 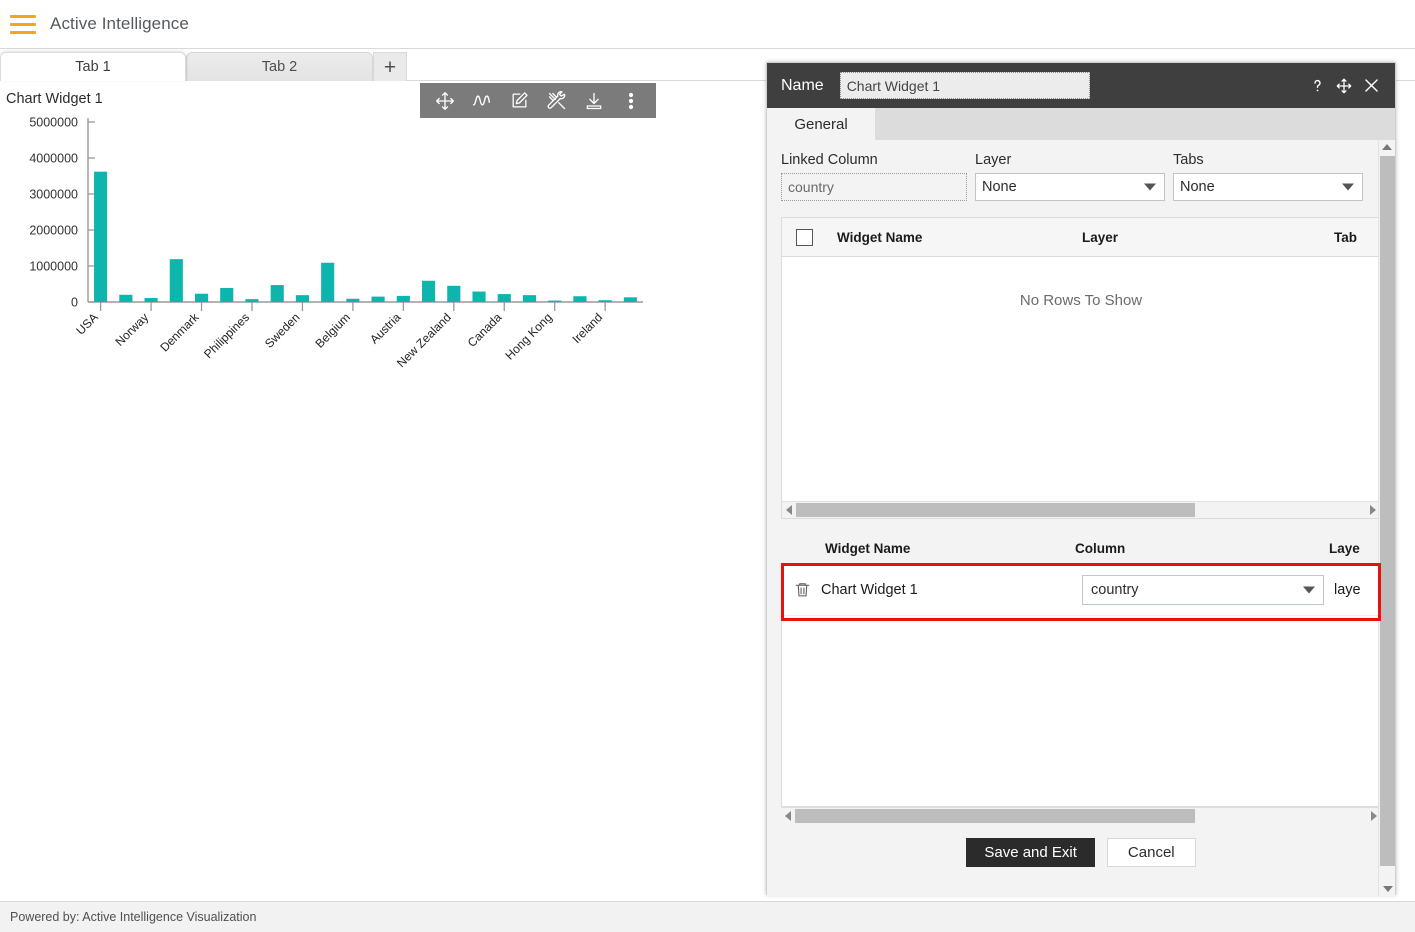 What do you see at coordinates (1081, 590) in the screenshot?
I see `table-row: Chart Widget 1 country laye` at bounding box center [1081, 590].